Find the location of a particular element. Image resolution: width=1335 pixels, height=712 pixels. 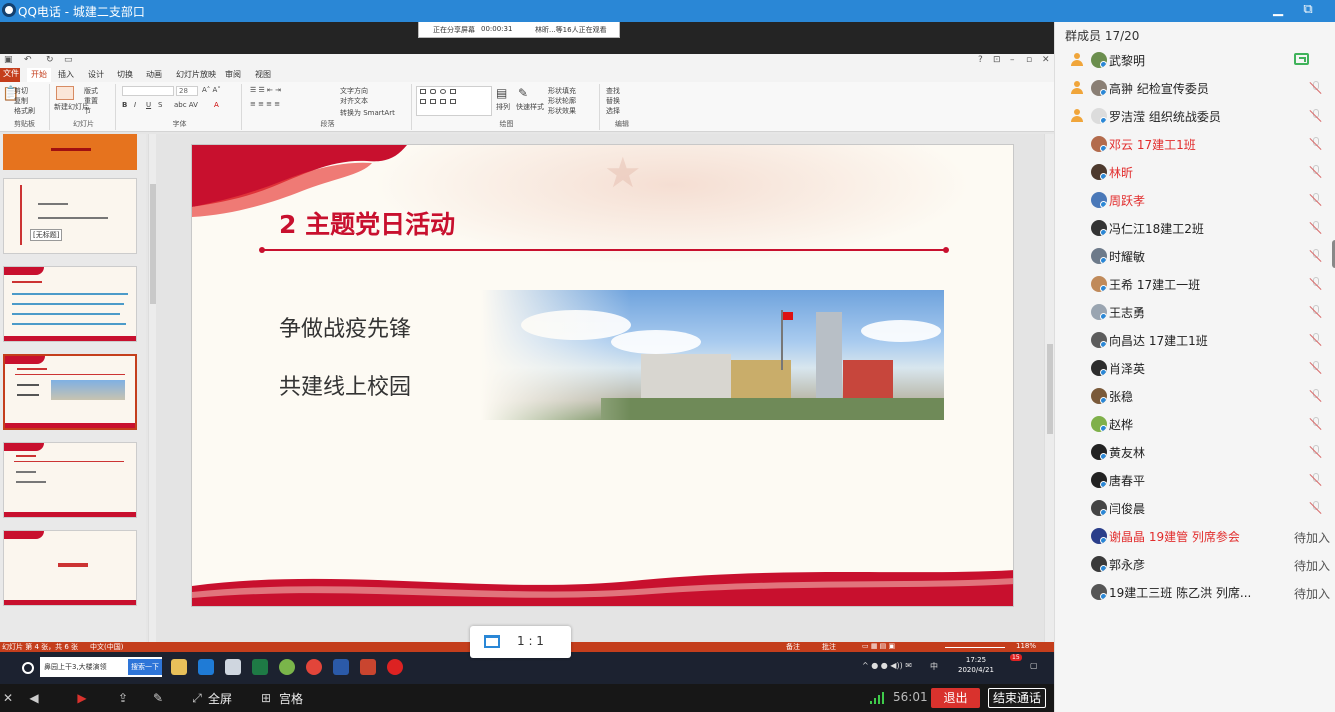

undo-icon: ↶ is located at coordinates (28, 60).